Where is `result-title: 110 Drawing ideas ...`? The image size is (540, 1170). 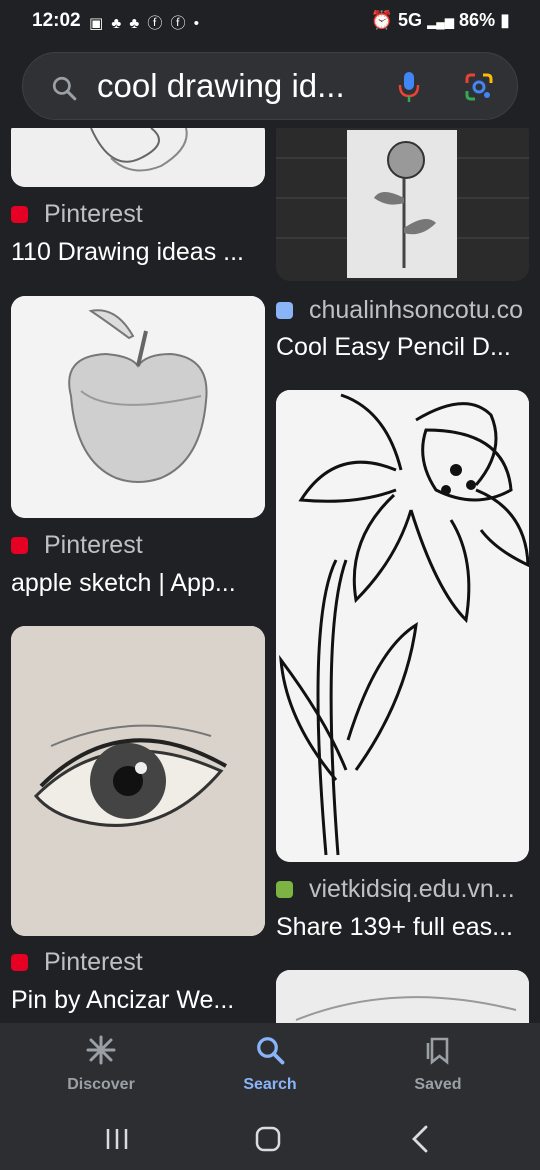 result-title: 110 Drawing ideas ... is located at coordinates (138, 252).